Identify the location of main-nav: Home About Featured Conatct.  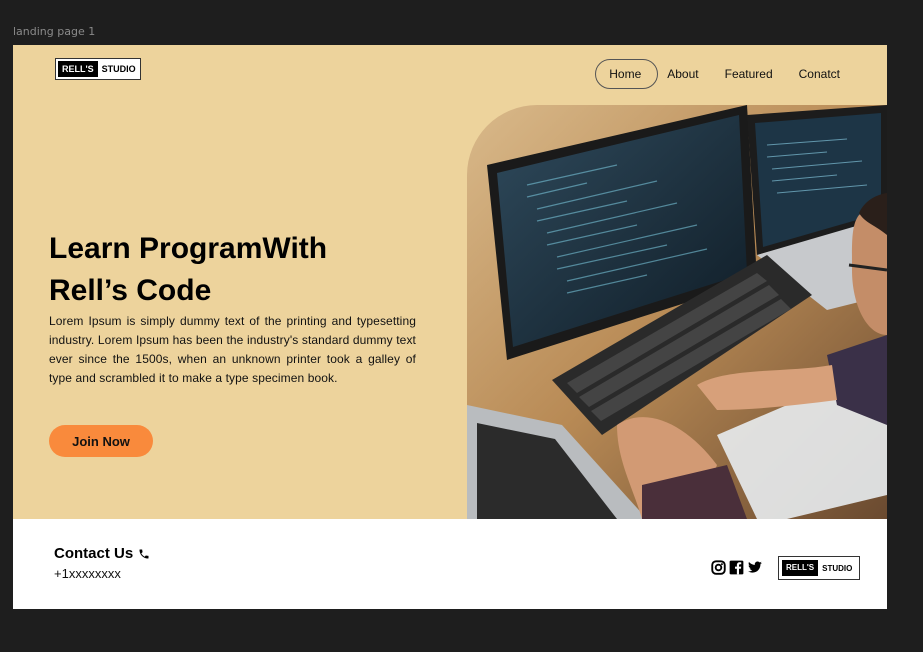
(722, 74).